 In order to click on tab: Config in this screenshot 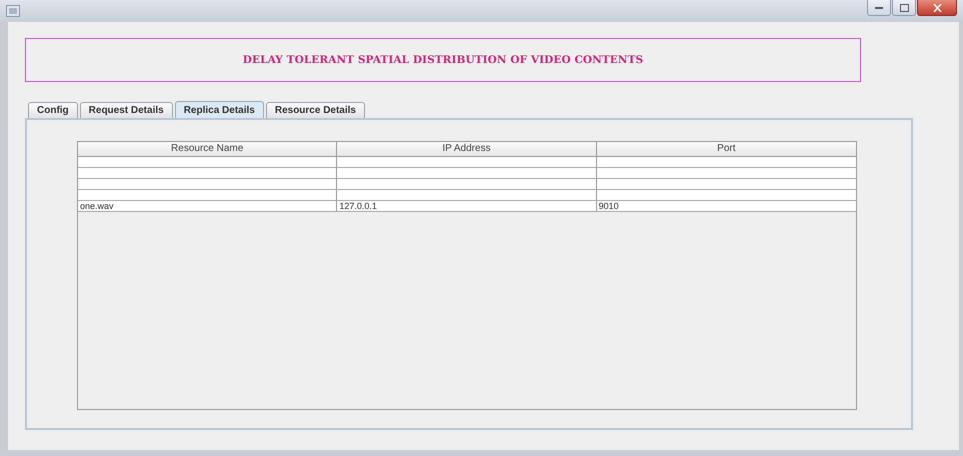, I will do `click(53, 110)`.